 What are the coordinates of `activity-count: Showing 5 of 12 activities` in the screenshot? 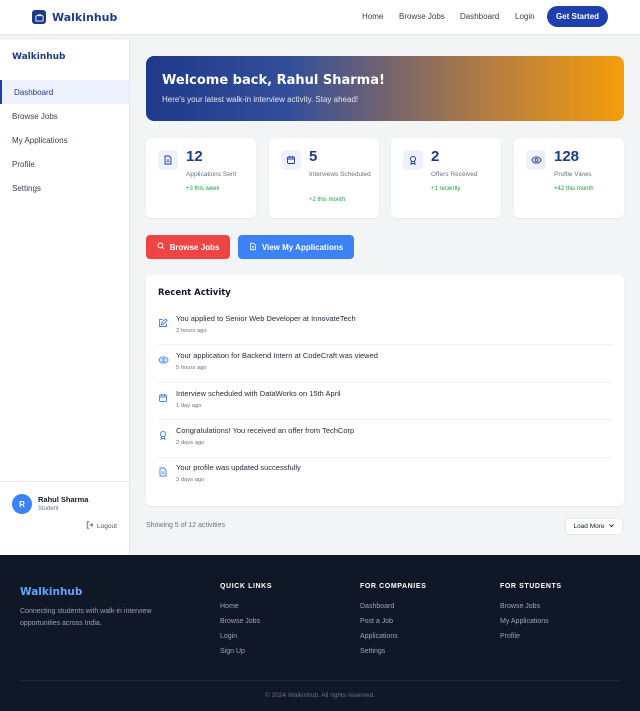 It's located at (185, 525).